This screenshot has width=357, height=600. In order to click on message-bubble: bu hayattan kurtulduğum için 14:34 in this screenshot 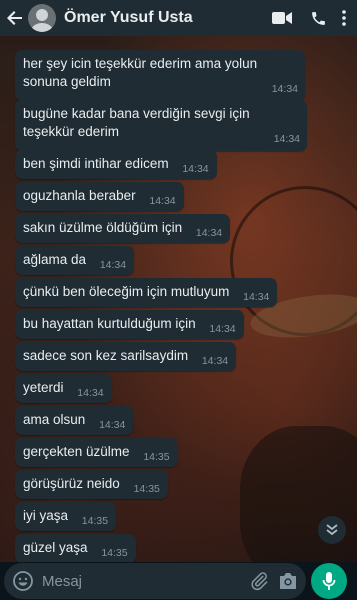, I will do `click(129, 324)`.